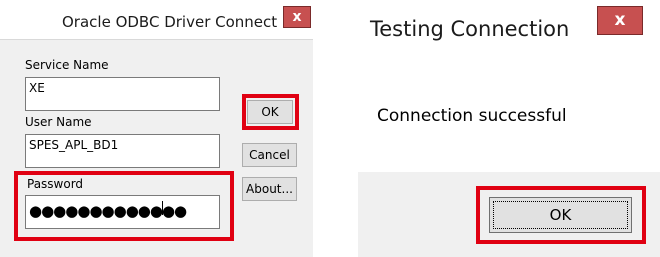 Image resolution: width=660 pixels, height=257 pixels. Describe the element at coordinates (470, 29) in the screenshot. I see `testing-dialog-title: Testing Connection` at that location.